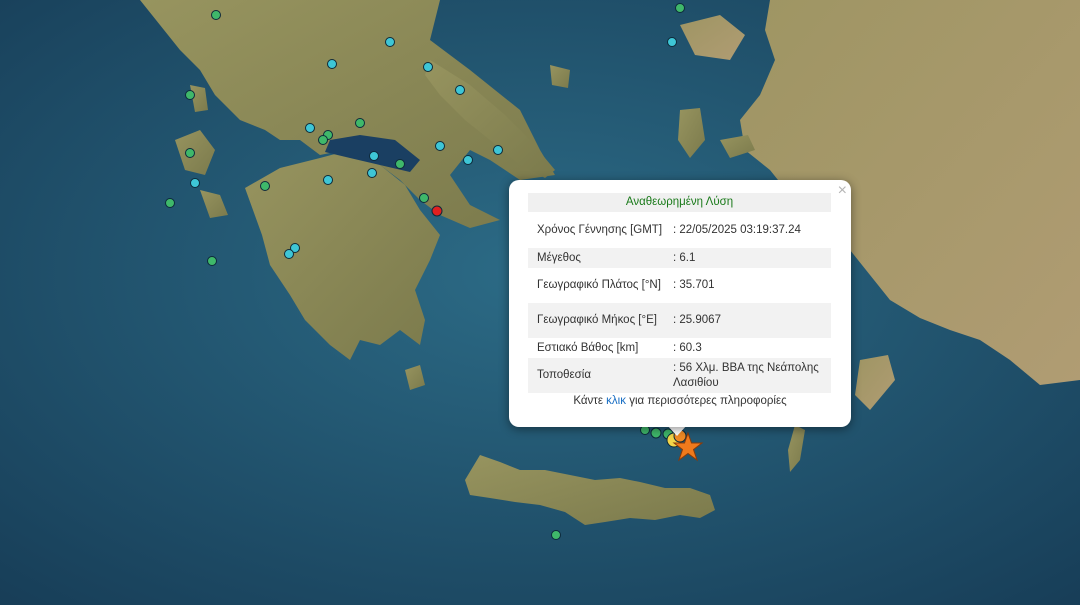  I want to click on magnitude-label: Μέγεθος, so click(598, 258).